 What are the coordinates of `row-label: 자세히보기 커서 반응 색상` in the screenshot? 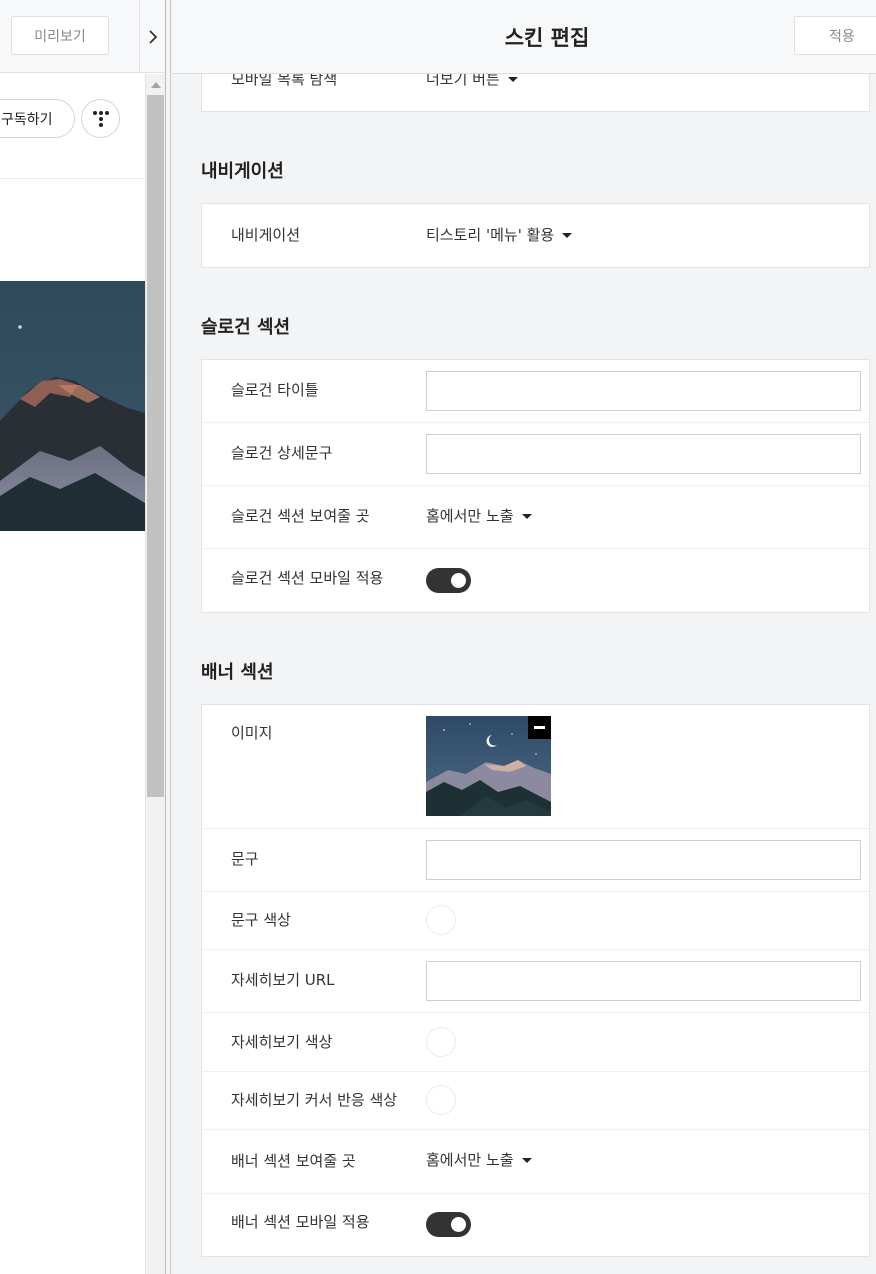 It's located at (314, 1100).